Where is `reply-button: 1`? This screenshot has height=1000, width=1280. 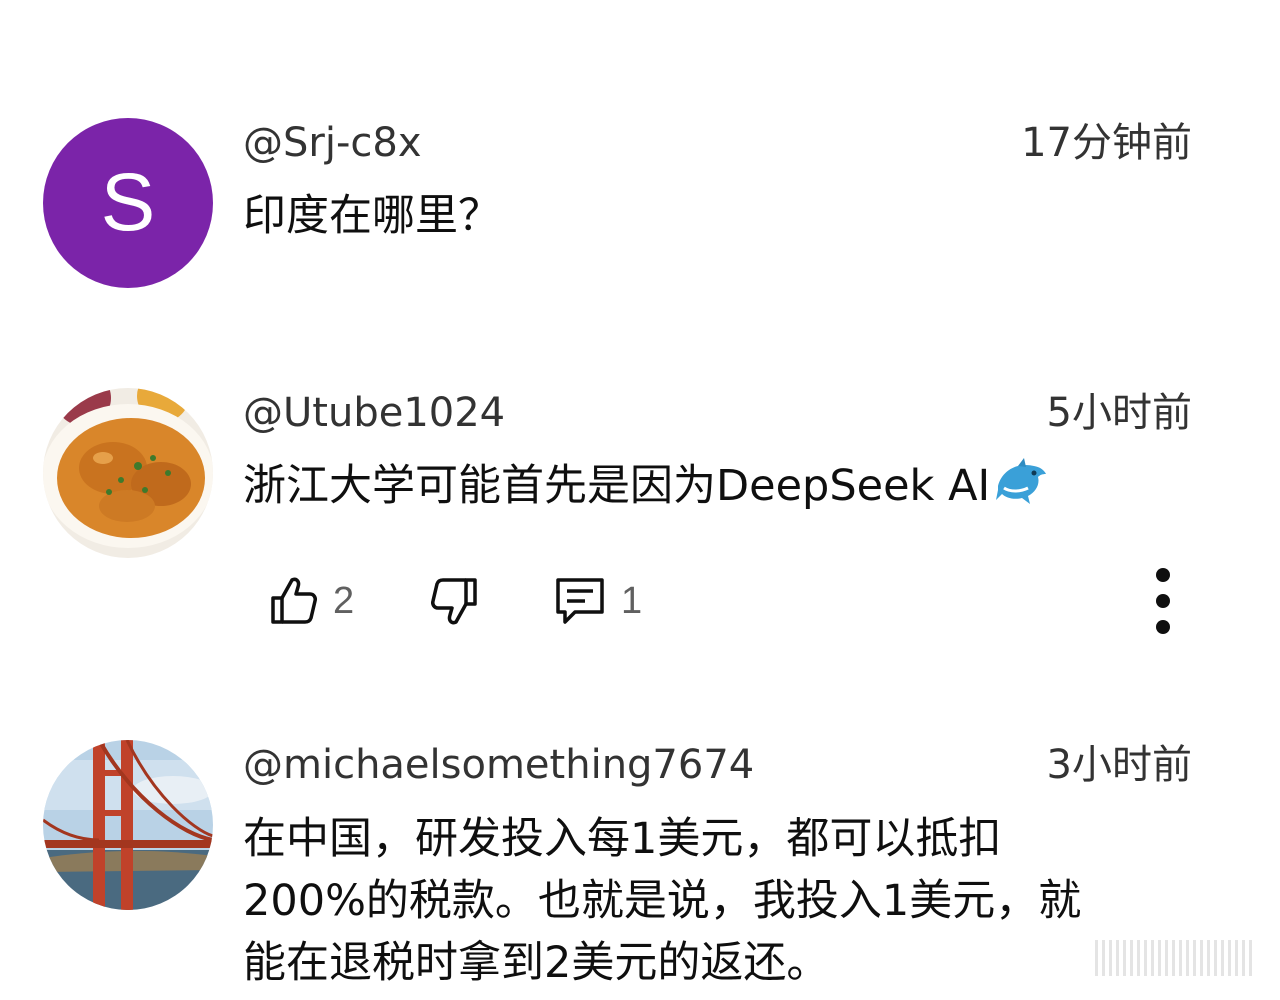
reply-button: 1 is located at coordinates (597, 601).